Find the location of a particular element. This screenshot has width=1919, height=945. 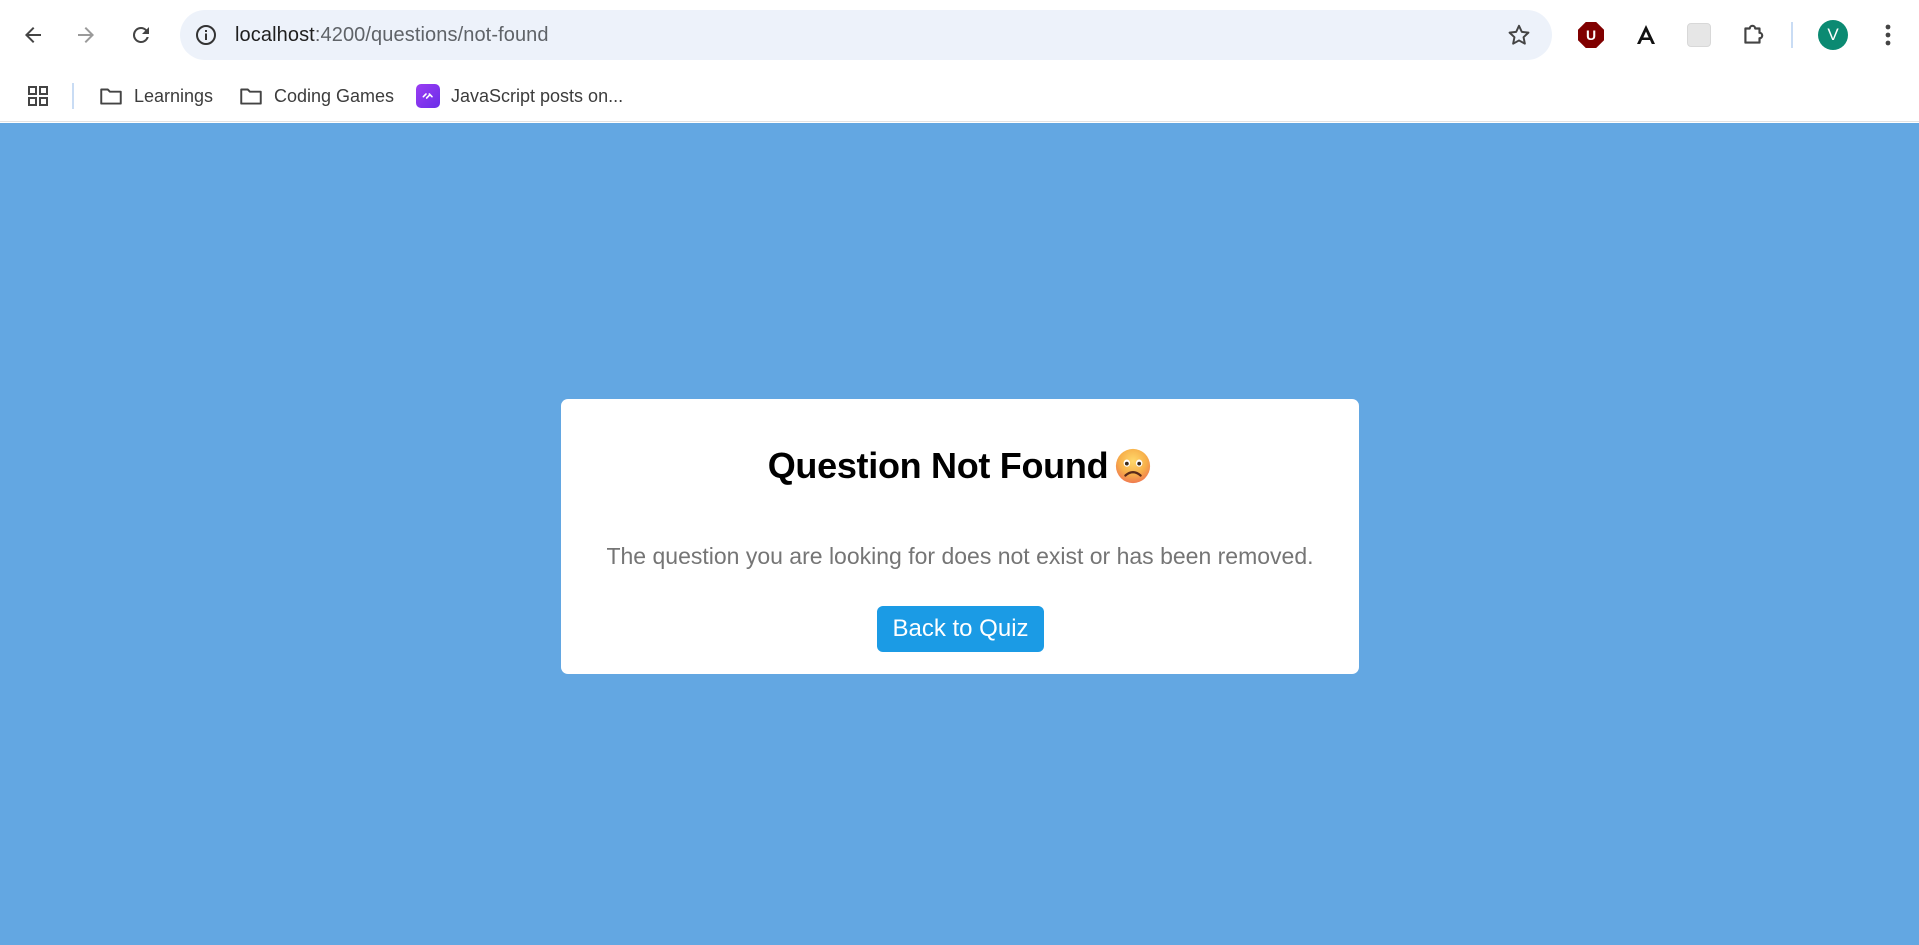

js-posts-favicon is located at coordinates (428, 96).